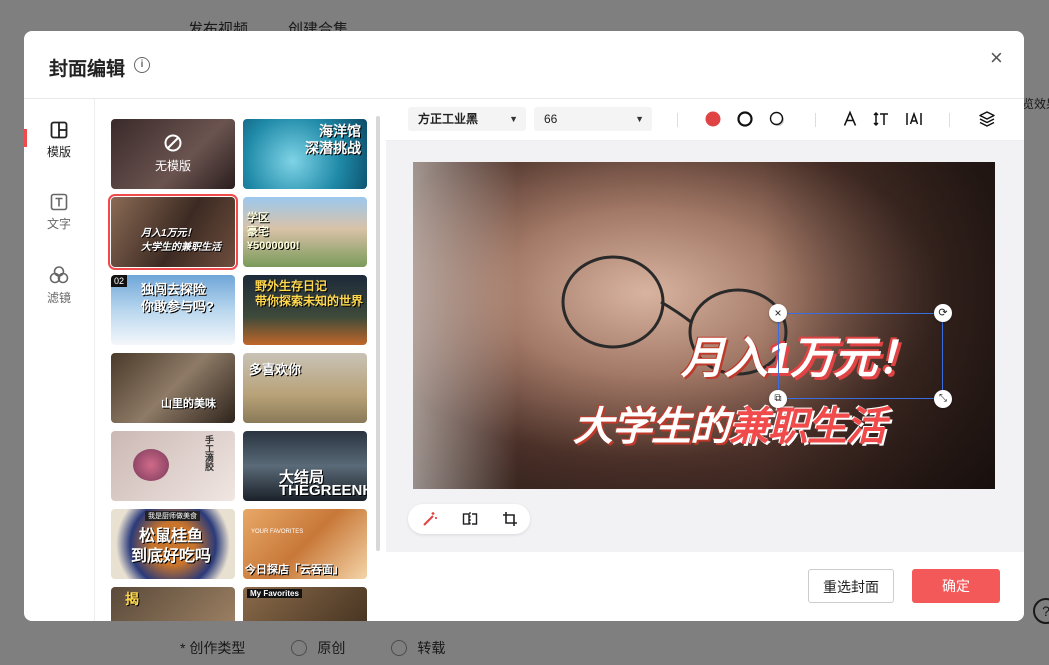 The width and height of the screenshot is (1049, 665). I want to click on template-text: 学区 豪宅 ¥5000000!, so click(273, 232).